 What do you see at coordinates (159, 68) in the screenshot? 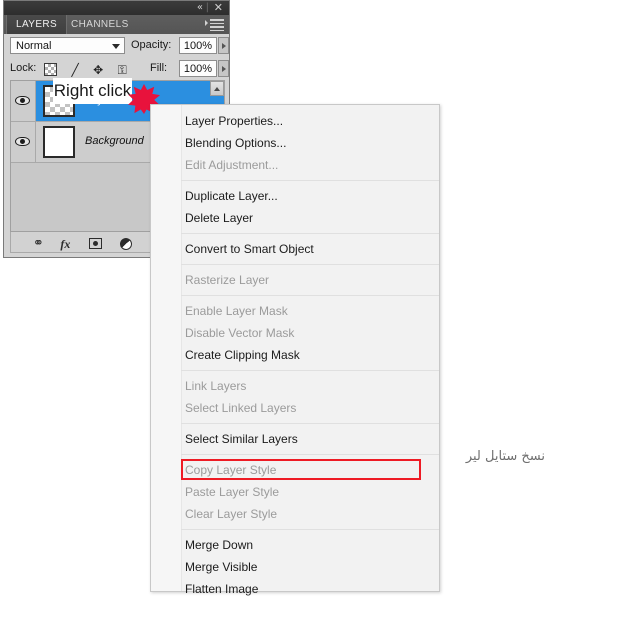
I see `fill-label: Fill:` at bounding box center [159, 68].